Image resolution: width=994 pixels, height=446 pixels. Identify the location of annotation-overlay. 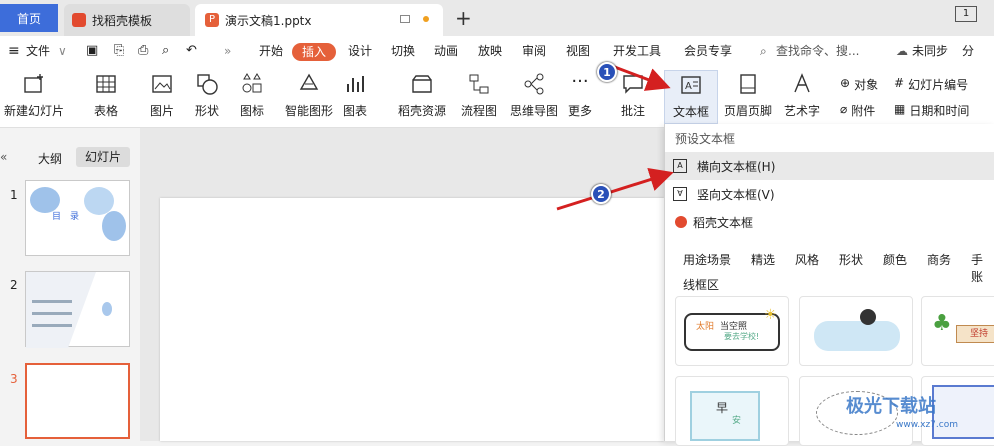
(615, 137).